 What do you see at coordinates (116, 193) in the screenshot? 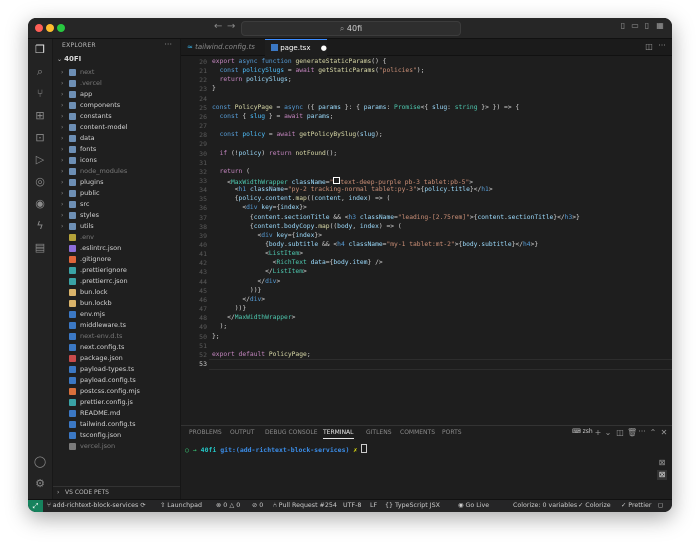
I see `tree-folder: › public` at bounding box center [116, 193].